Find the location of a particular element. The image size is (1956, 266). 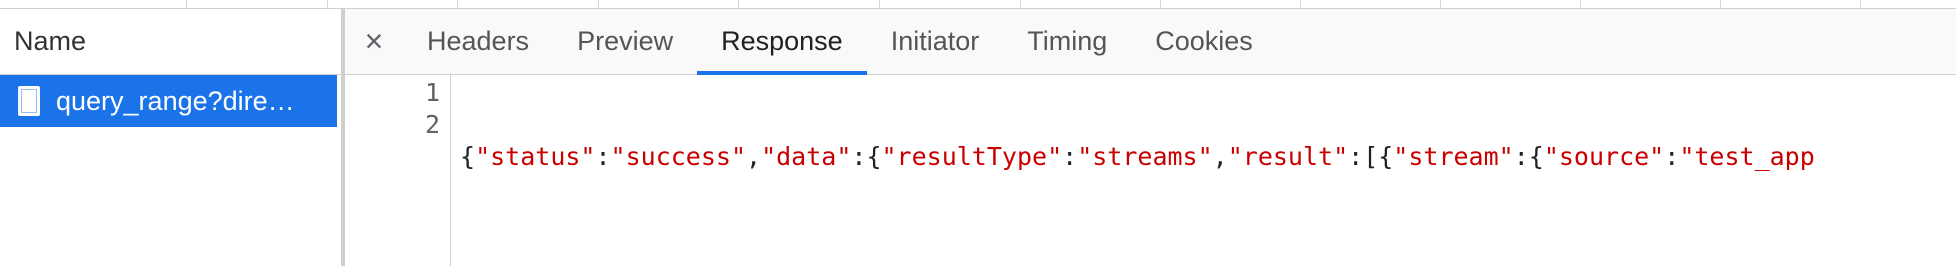

line-number: 2 is located at coordinates (432, 124).